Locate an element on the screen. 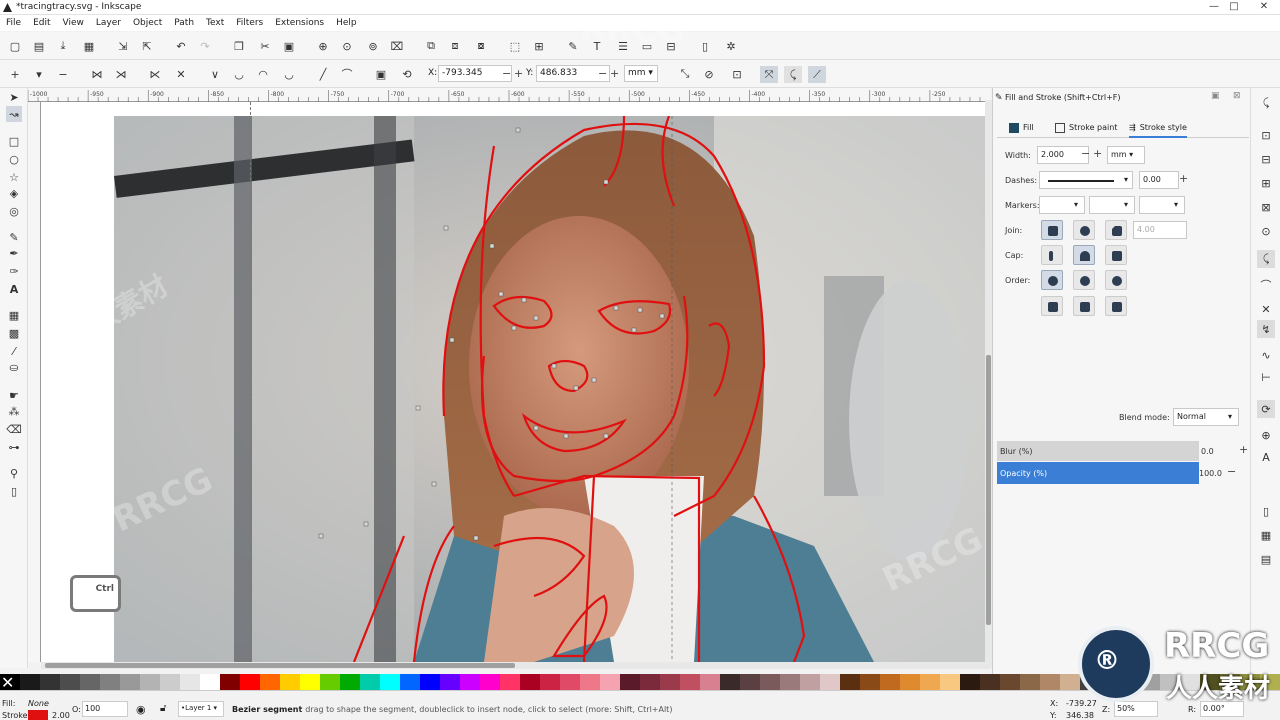  order-markers-stroke-button is located at coordinates (1052, 306).